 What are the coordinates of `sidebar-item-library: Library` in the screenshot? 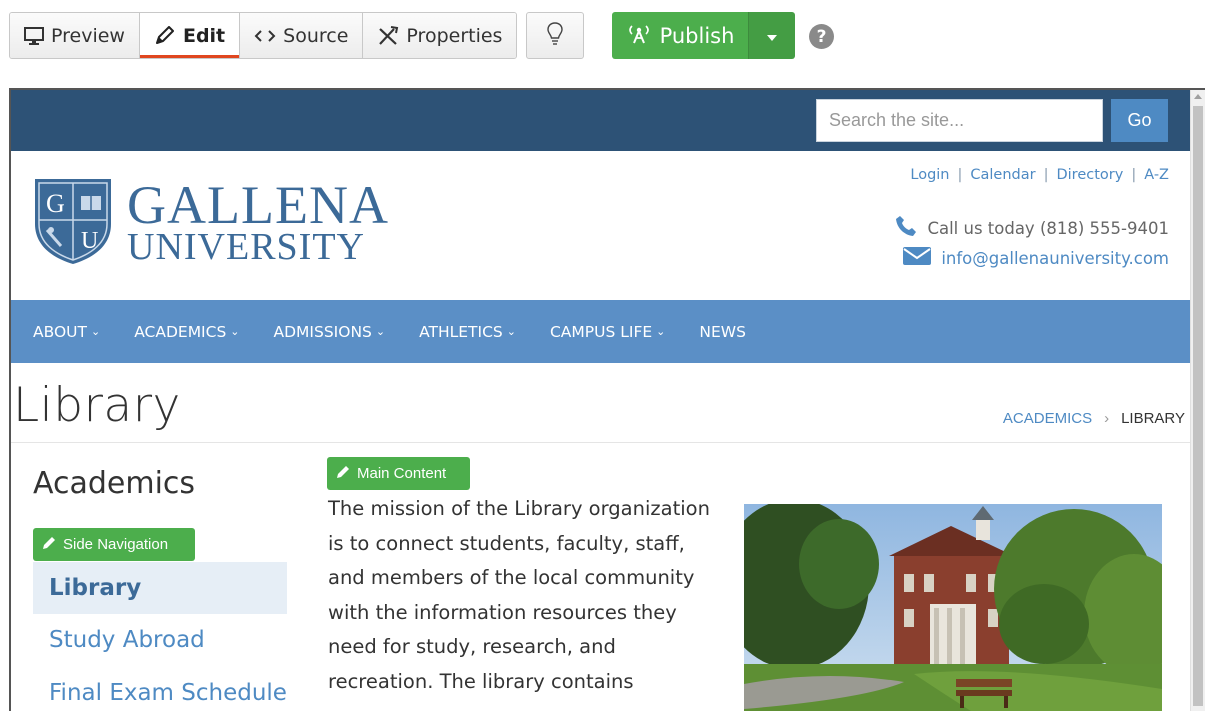 It's located at (160, 588).